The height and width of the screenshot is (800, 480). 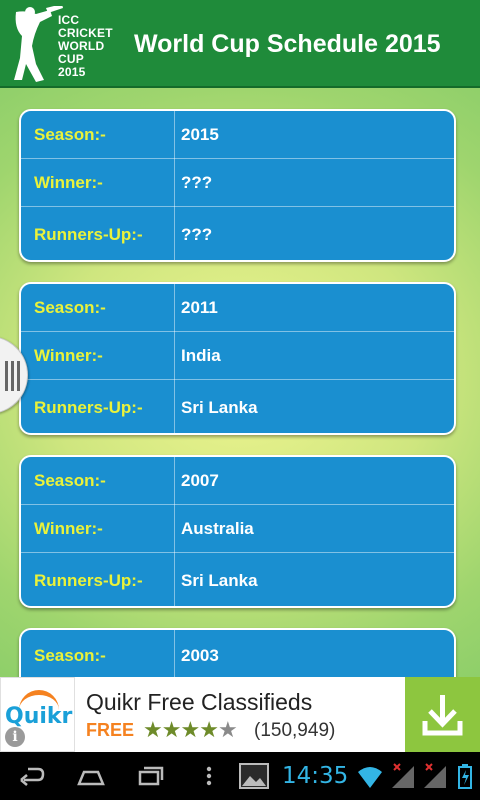 What do you see at coordinates (15, 737) in the screenshot?
I see `info-icon: i` at bounding box center [15, 737].